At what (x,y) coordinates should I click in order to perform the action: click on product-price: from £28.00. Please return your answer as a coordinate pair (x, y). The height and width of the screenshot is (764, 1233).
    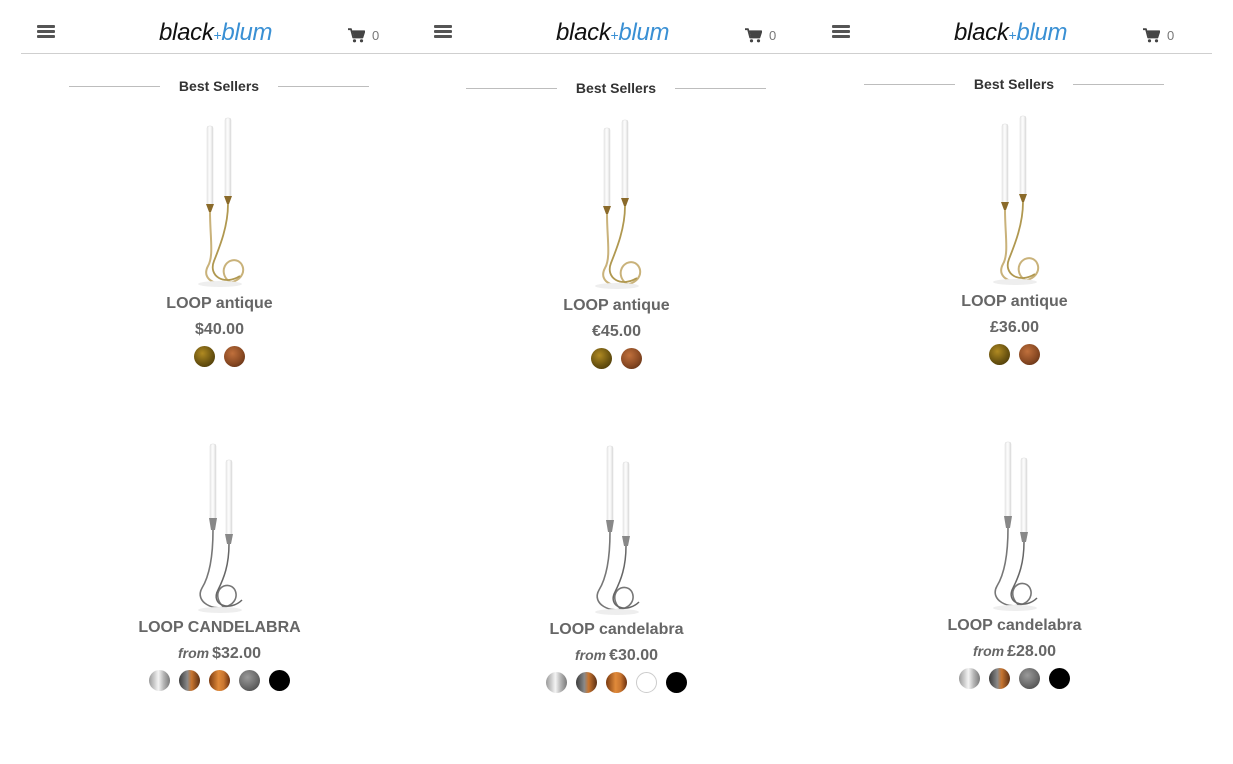
    Looking at the image, I should click on (1014, 652).